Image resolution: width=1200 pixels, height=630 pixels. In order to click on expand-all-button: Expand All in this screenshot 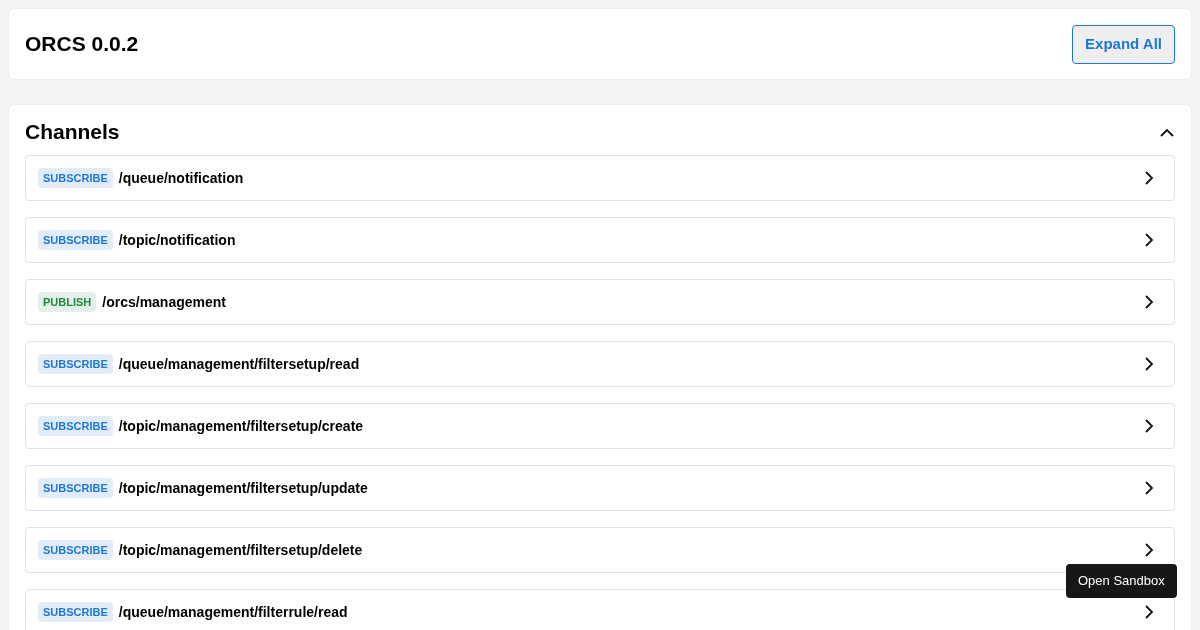, I will do `click(1123, 44)`.